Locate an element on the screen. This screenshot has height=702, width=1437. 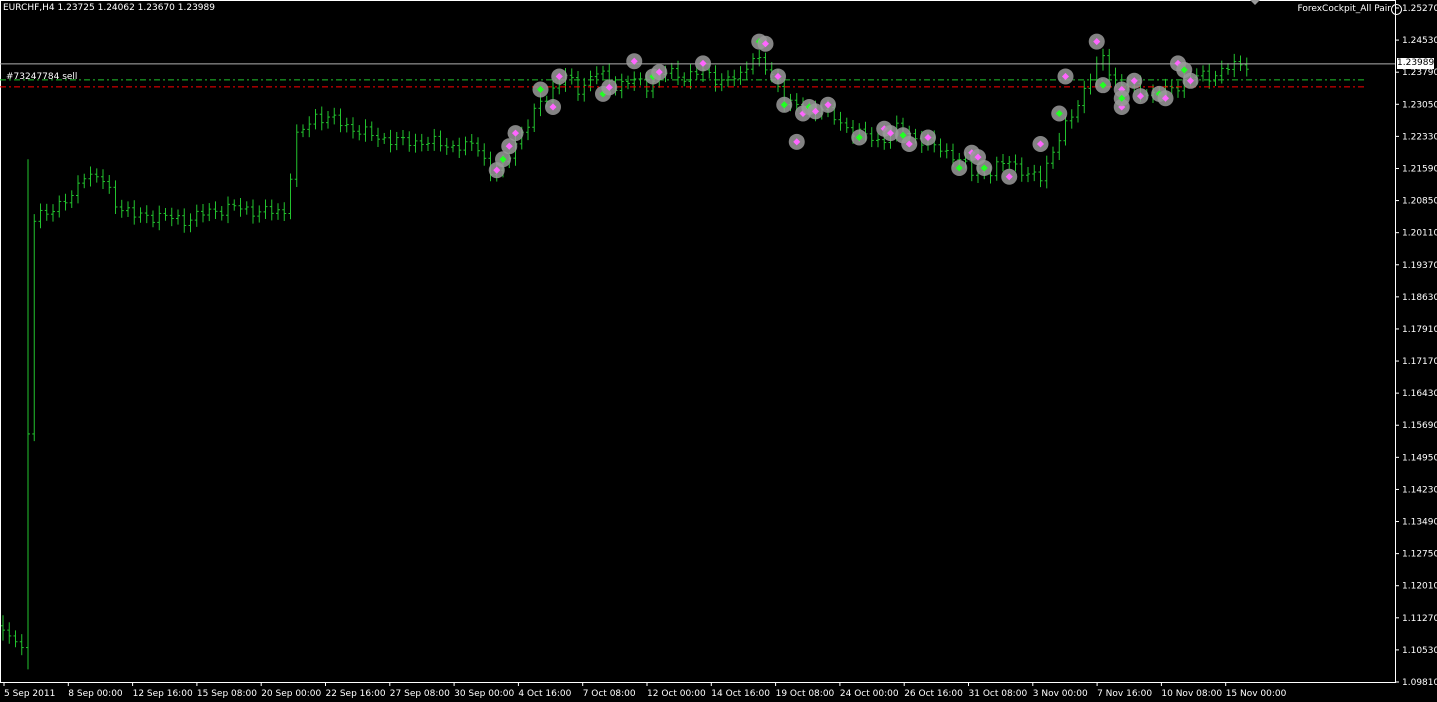
x-tick-label: 4 Oct 16:00 is located at coordinates (544, 694).